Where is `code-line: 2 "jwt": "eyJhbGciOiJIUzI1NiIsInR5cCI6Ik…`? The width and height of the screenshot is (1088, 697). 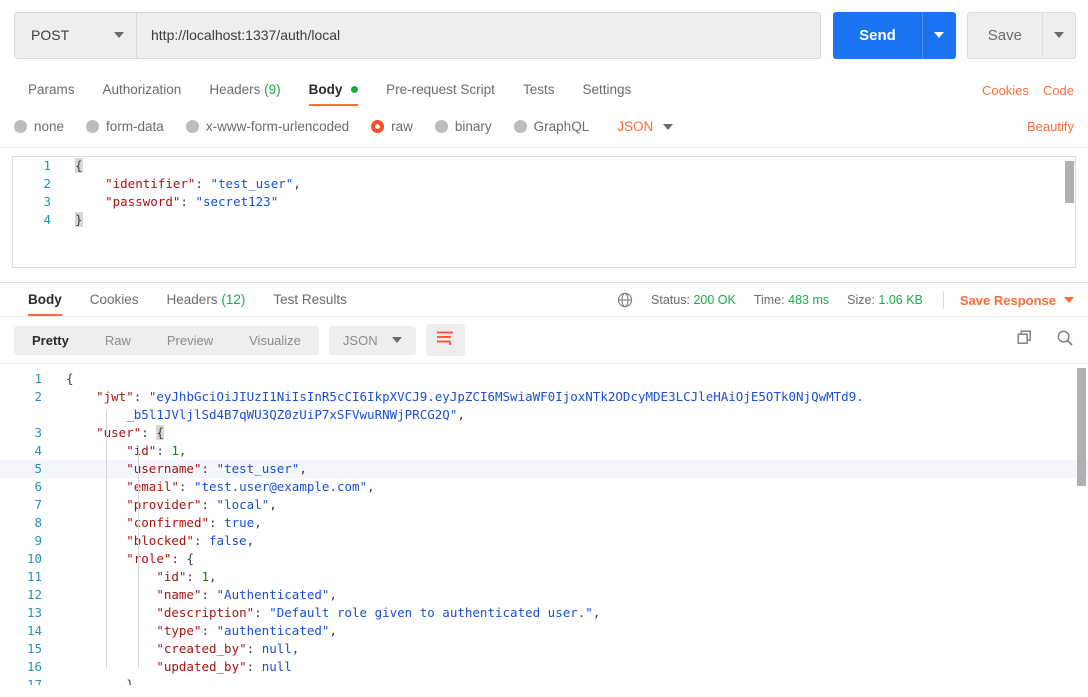
code-line: 2 "jwt": "eyJhbGciOiJIUzI1NiIsInR5cCI6Ik… is located at coordinates (544, 397).